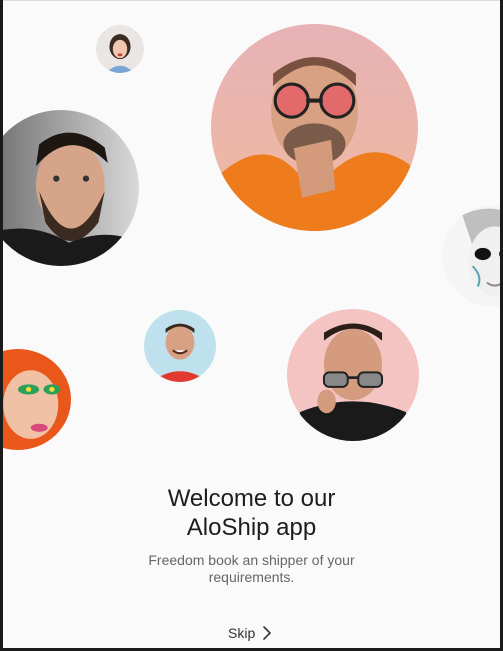 The height and width of the screenshot is (651, 503). I want to click on avatar-face-paint-white, so click(471, 256).